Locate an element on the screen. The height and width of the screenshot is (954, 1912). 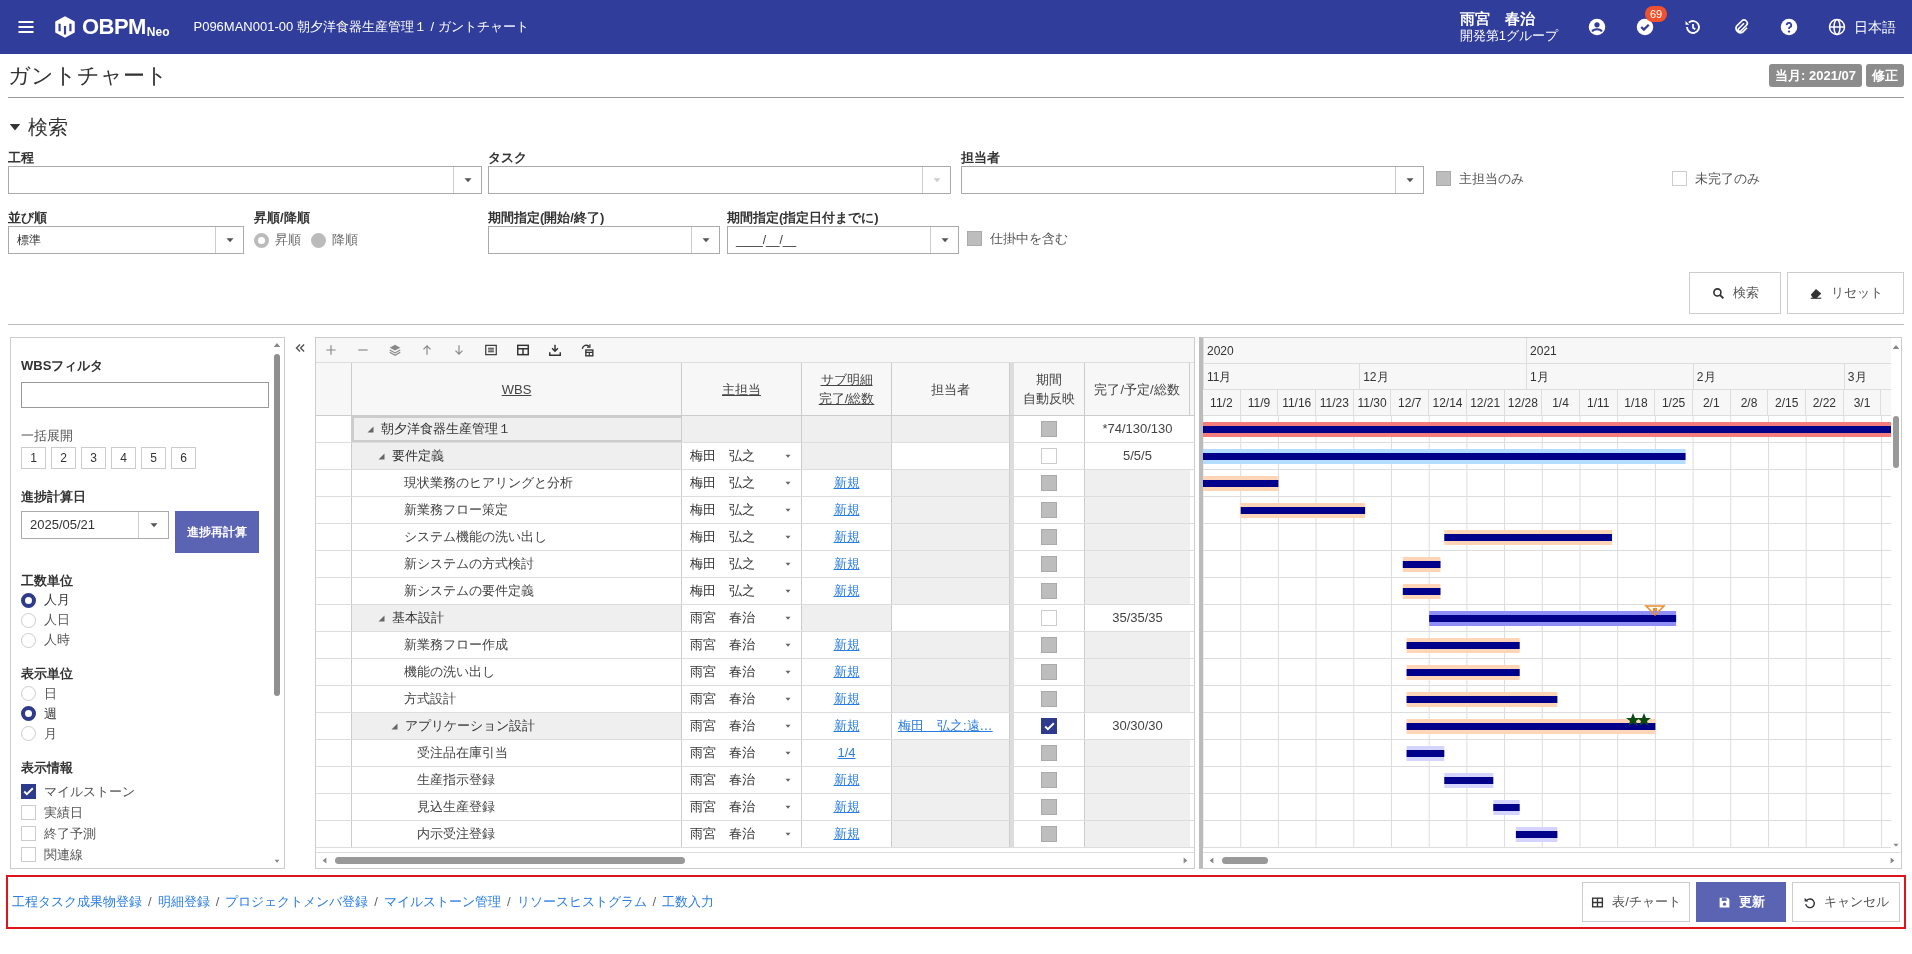
task-name: 朝夕洋食器生産管理１ is located at coordinates (446, 429).